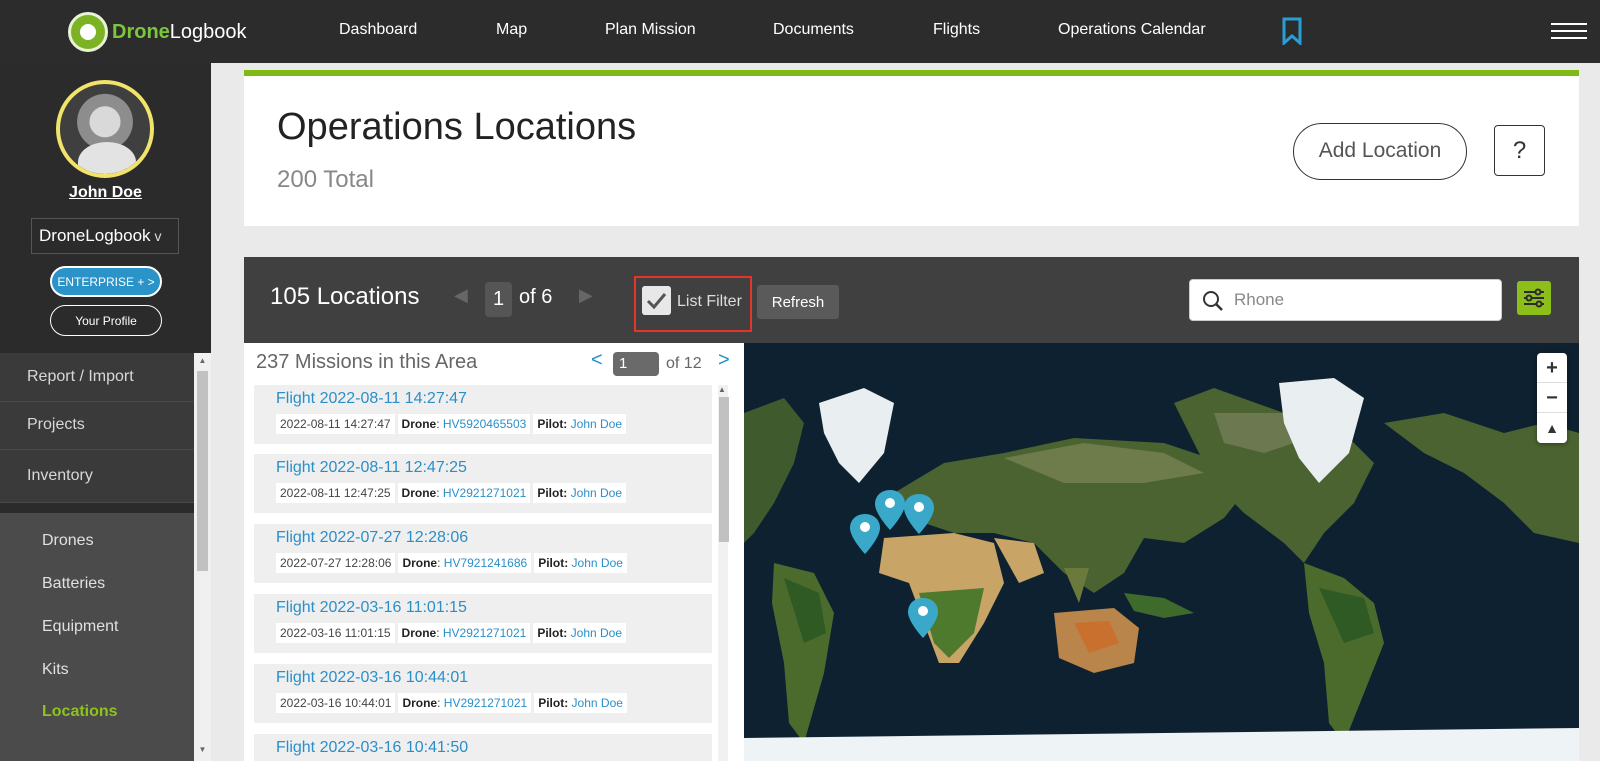  I want to click on flight-title-link: Flight 2022-03-16 10:41:50, so click(372, 748).